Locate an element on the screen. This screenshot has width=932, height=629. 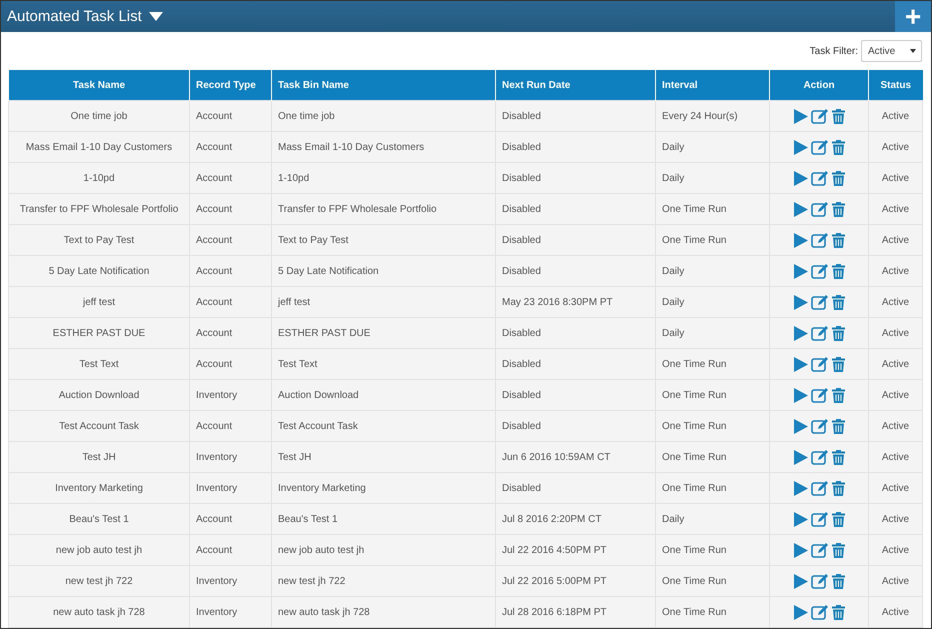
table-cell: Mass Email 1-10 Day Customers is located at coordinates (384, 147).